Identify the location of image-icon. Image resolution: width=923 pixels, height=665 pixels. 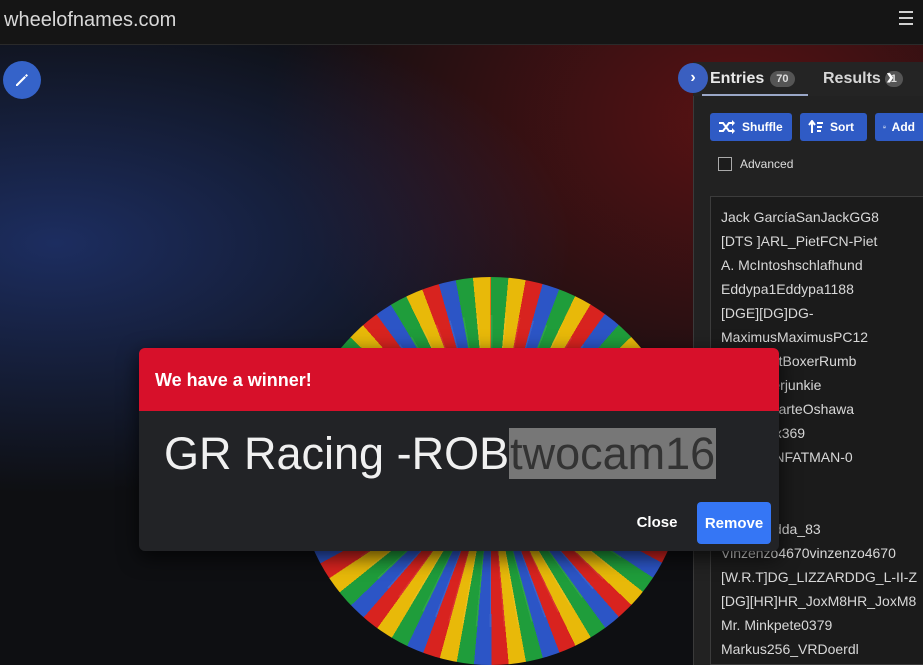
(884, 127).